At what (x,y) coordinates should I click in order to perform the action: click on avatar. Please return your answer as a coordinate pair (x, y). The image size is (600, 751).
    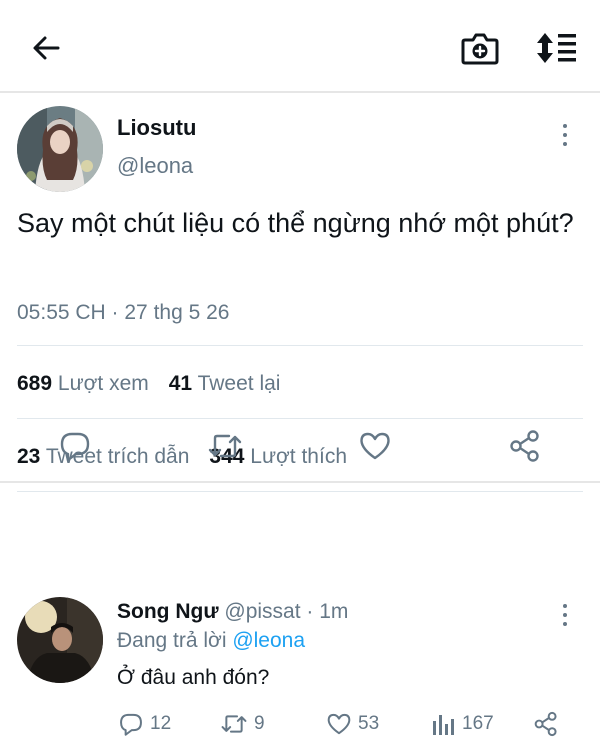
    Looking at the image, I should click on (60, 149).